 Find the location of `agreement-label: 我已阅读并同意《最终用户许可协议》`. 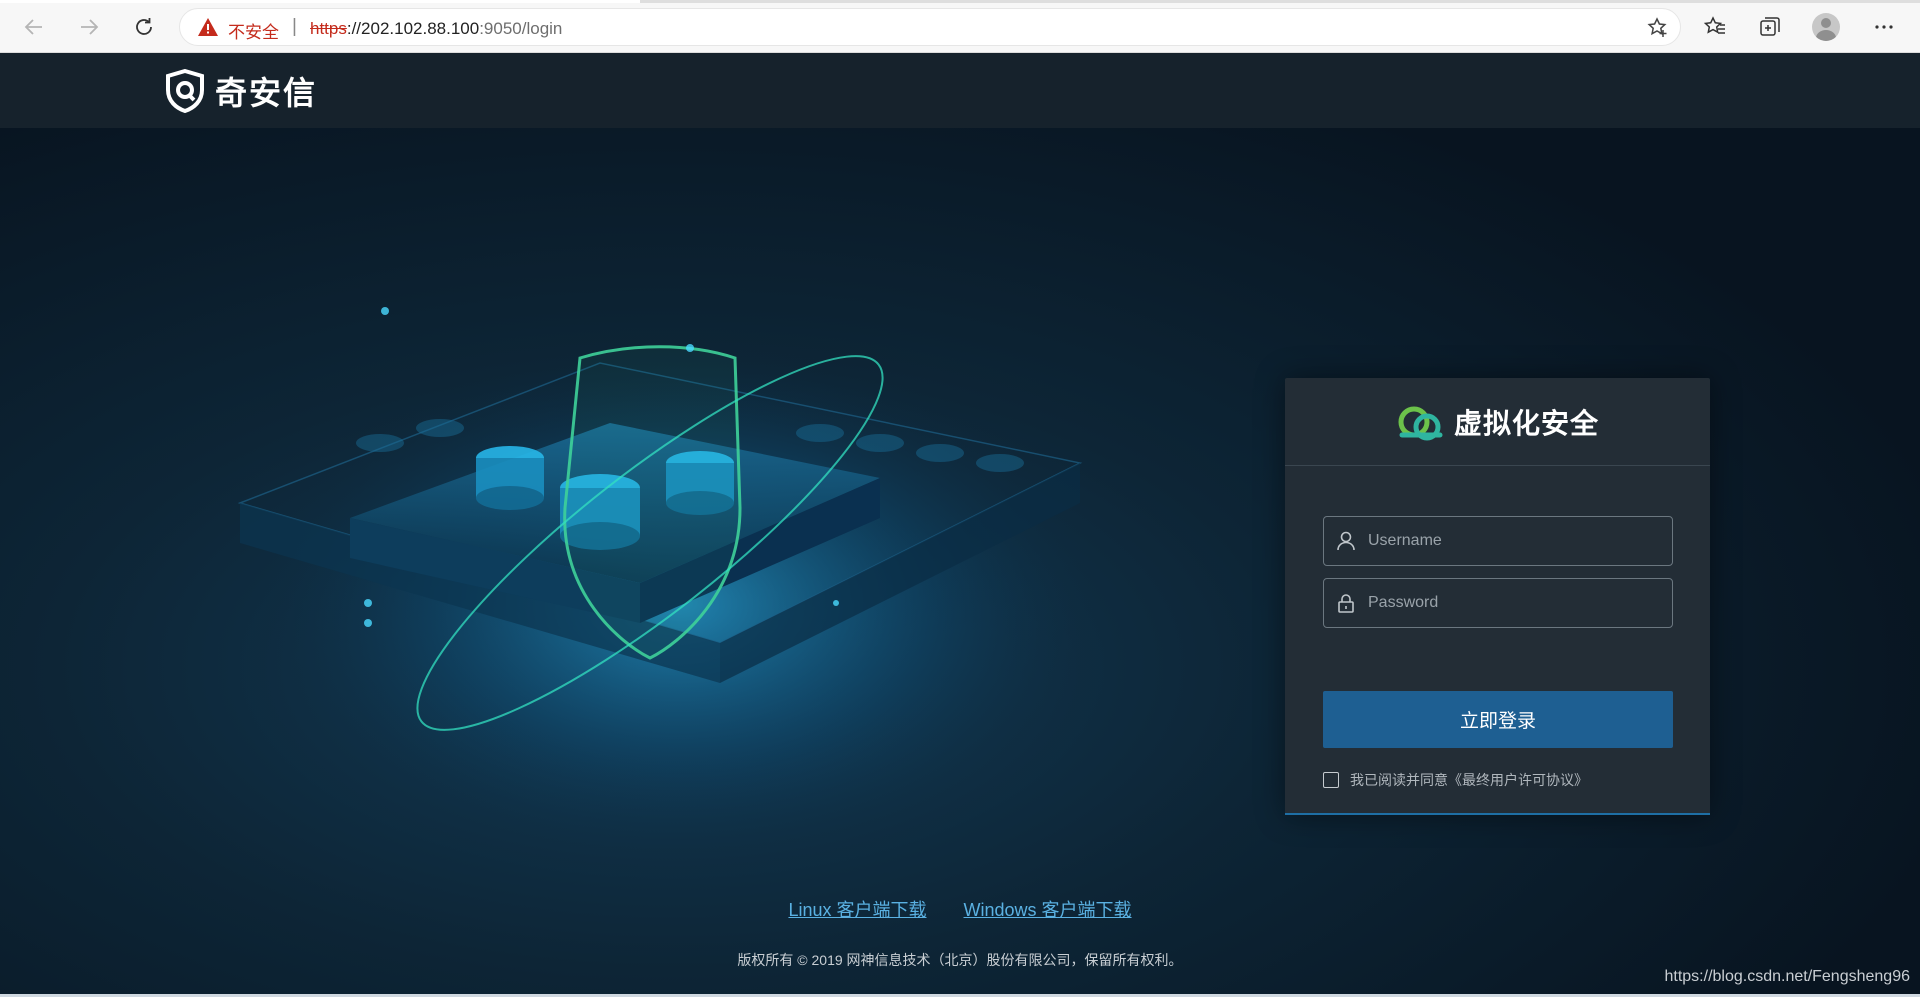

agreement-label: 我已阅读并同意《最终用户许可协议》 is located at coordinates (1469, 780).